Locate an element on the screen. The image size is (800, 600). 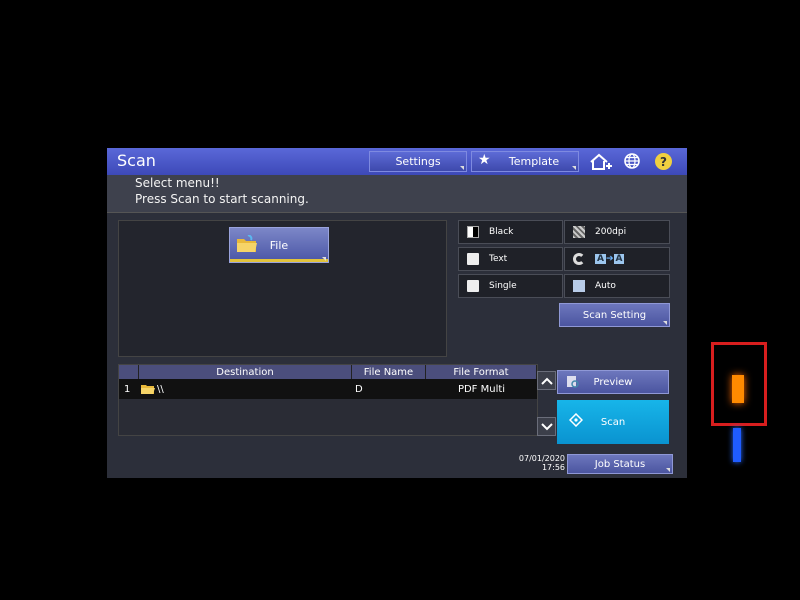
chevron-down-icon is located at coordinates (546, 426).